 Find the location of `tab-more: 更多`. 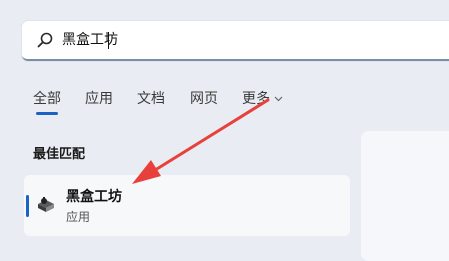

tab-more: 更多 is located at coordinates (262, 98).